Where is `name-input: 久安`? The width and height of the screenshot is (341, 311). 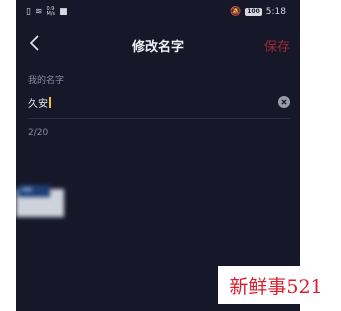 name-input: 久安 is located at coordinates (39, 102).